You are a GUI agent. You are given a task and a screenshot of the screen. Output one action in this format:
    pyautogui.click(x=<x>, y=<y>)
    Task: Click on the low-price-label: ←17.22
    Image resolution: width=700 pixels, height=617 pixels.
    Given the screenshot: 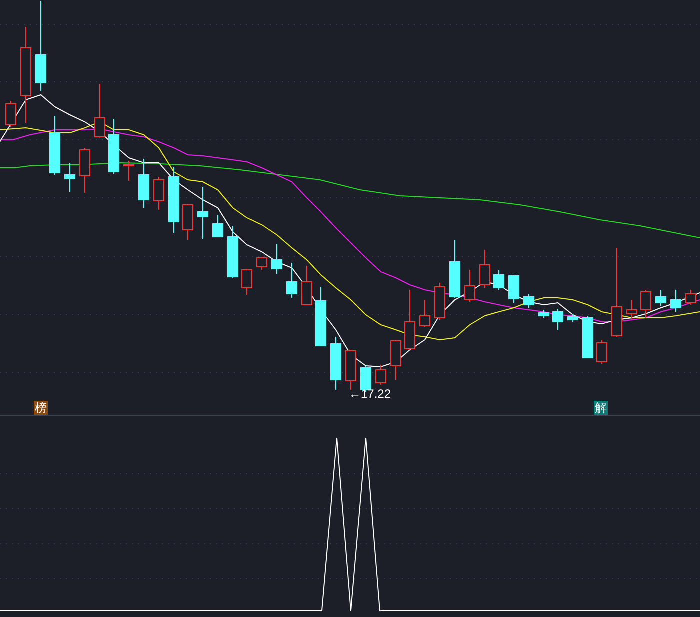 What is the action you would take?
    pyautogui.click(x=370, y=394)
    